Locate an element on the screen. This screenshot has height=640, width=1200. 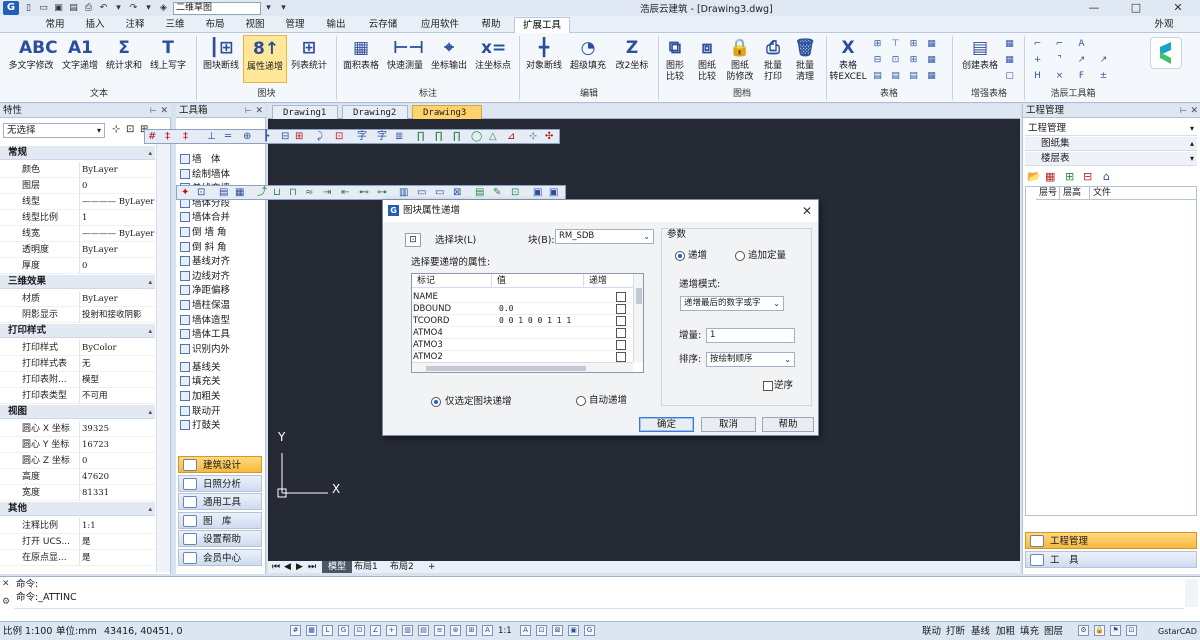
auto-increment-label: 自动递增 is located at coordinates (608, 401).